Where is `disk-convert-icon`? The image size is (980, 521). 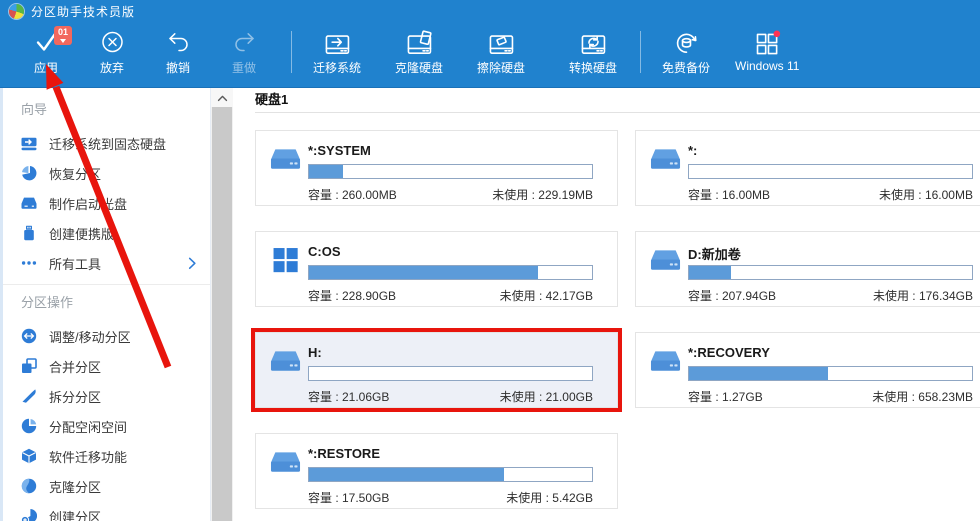 disk-convert-icon is located at coordinates (593, 42).